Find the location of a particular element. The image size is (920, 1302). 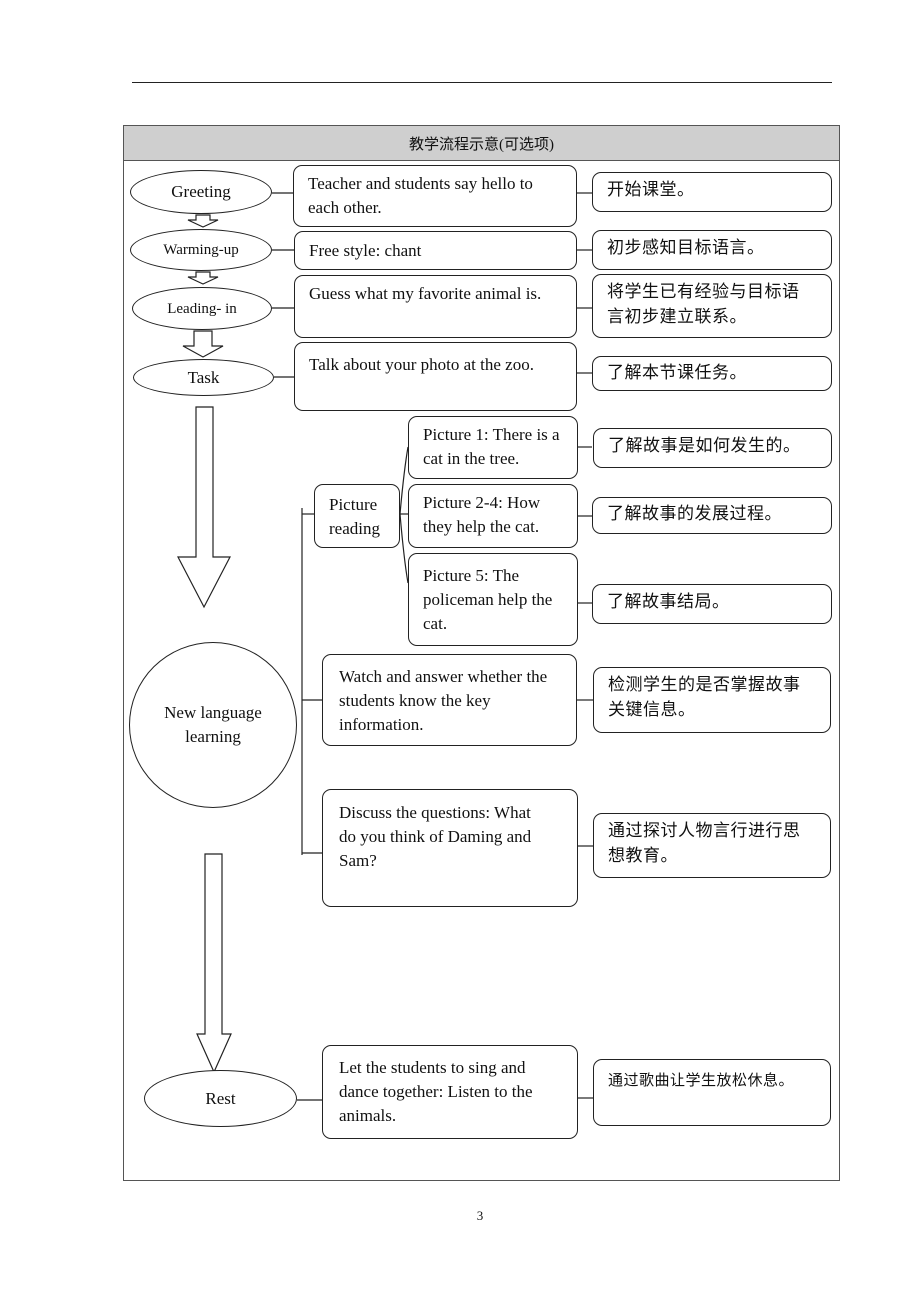

stage-new-language-learning: New language learning is located at coordinates (213, 725).